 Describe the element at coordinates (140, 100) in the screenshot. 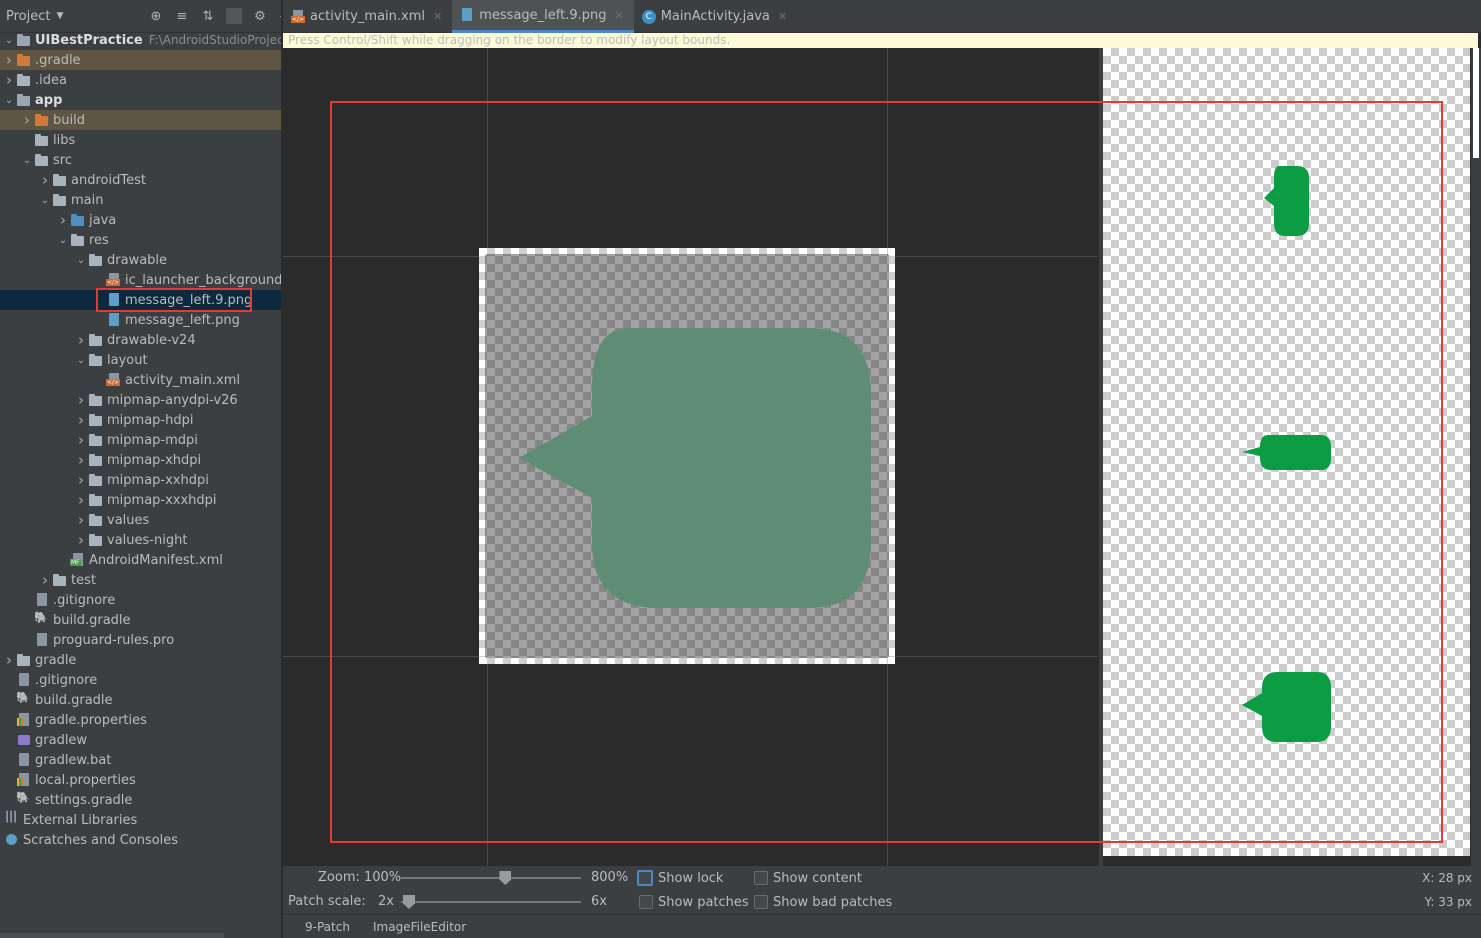

I see `tree-item: ⌄ app` at that location.